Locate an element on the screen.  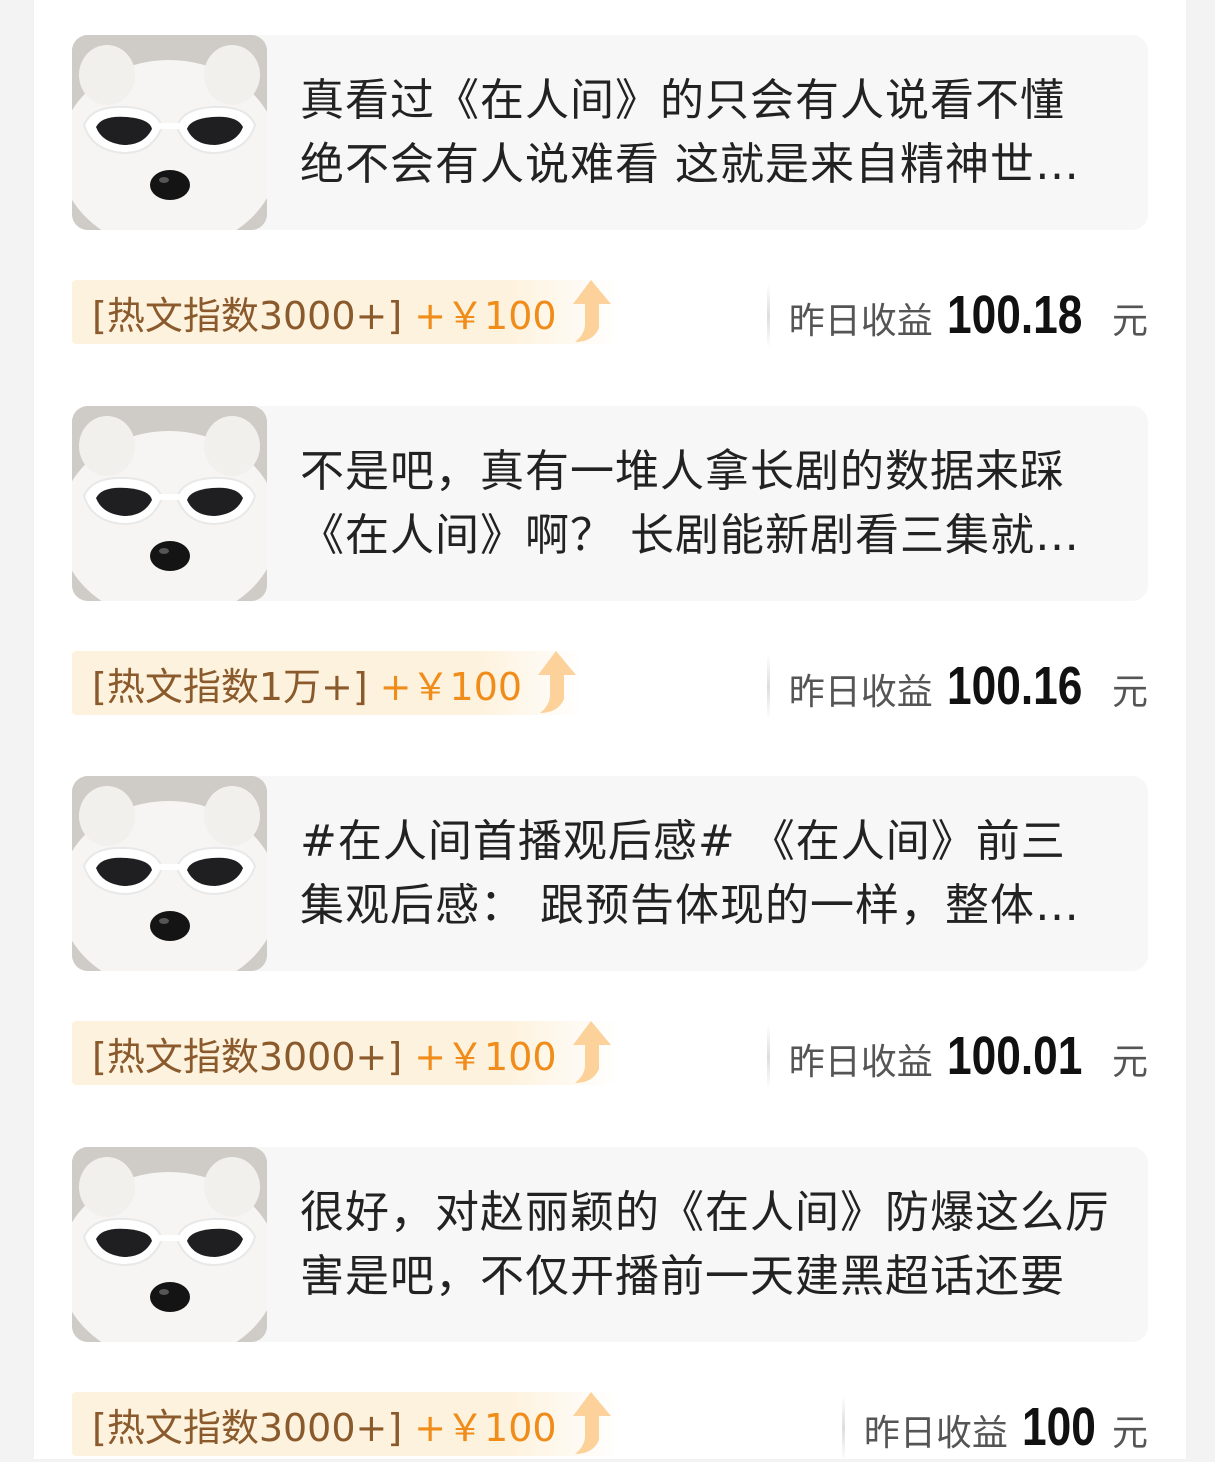
post-excerpt: #在人间首播观后感# 《在人间》前三集观后感： 跟预告体现的一样，整体风格 is located at coordinates (690, 873).